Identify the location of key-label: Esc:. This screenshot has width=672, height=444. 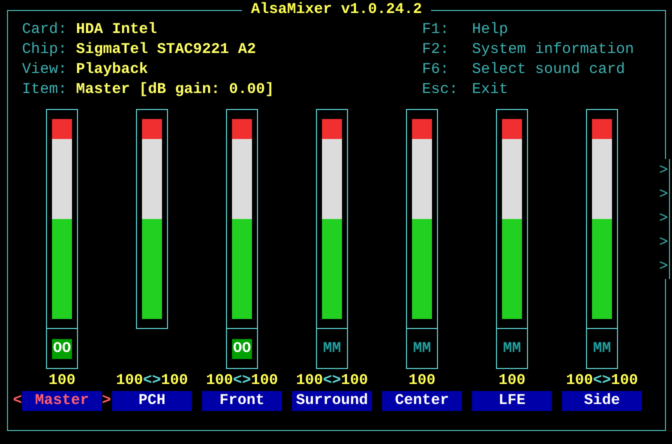
(441, 90).